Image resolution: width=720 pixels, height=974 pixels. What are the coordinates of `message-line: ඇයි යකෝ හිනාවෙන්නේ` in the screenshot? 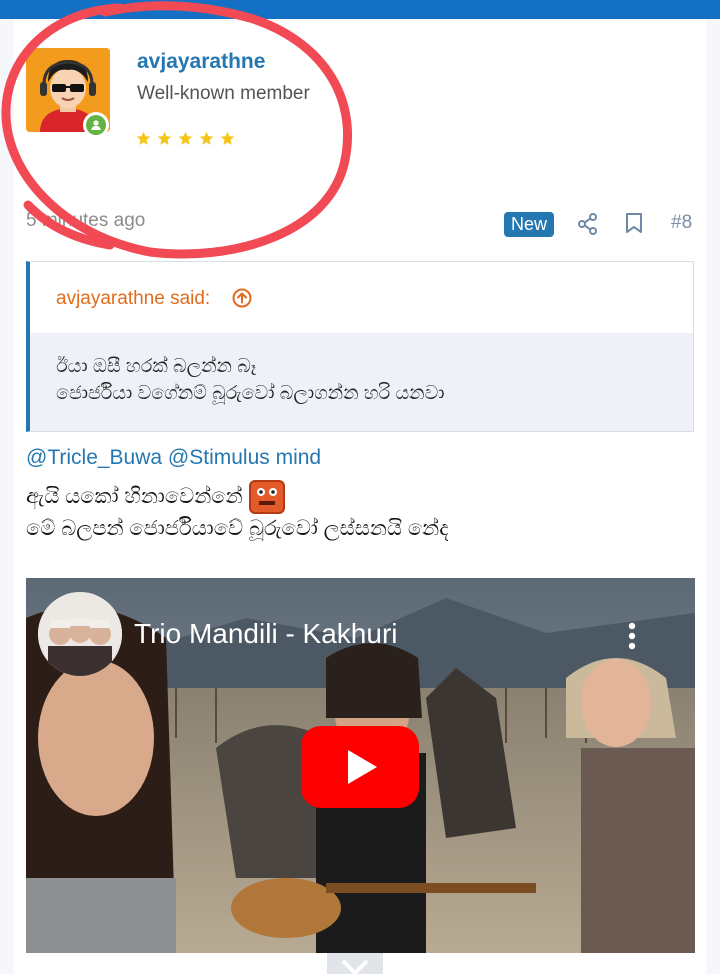 It's located at (155, 497).